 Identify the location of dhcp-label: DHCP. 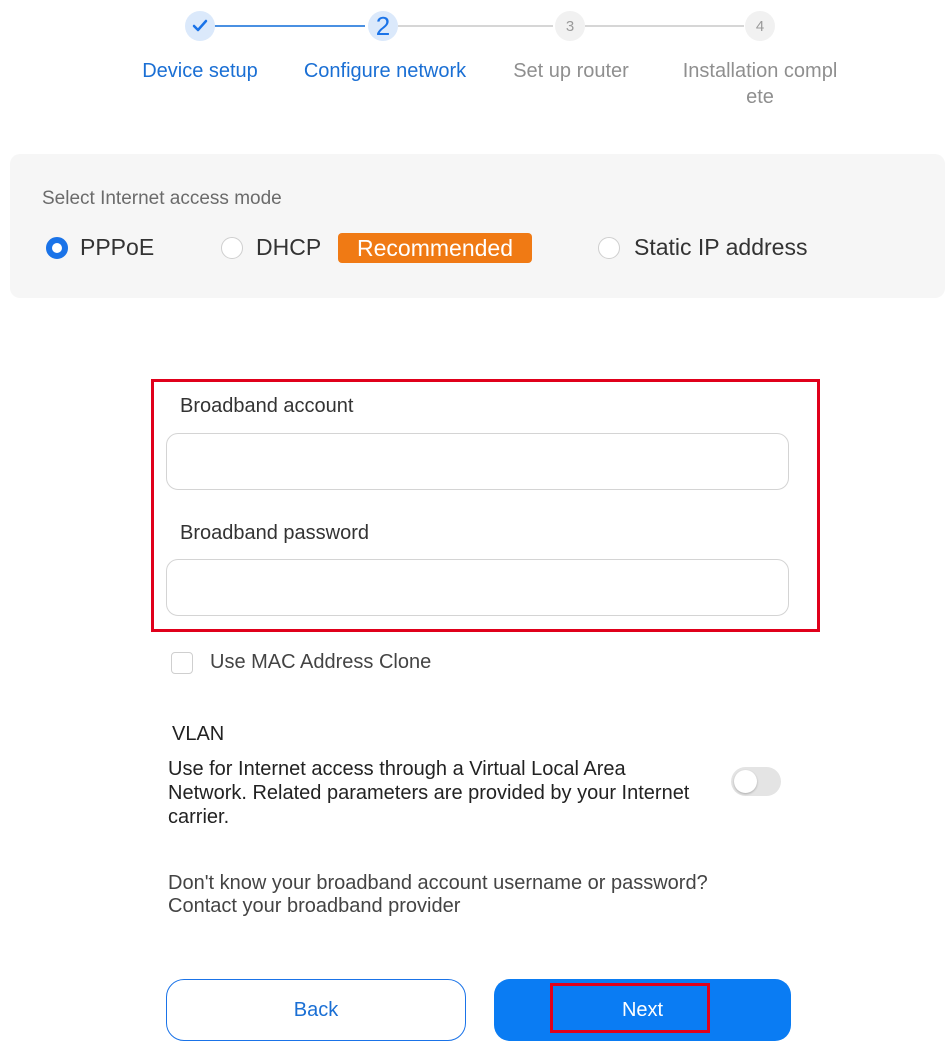
(288, 247).